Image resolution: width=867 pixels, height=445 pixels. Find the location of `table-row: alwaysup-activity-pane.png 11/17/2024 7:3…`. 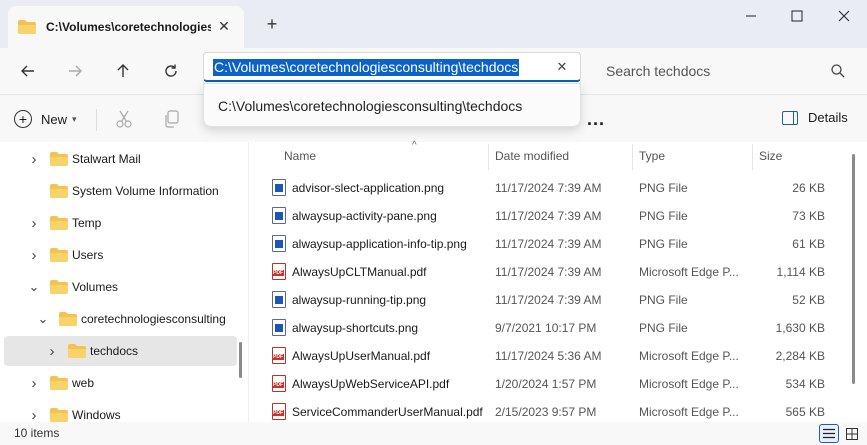

table-row: alwaysup-activity-pane.png 11/17/2024 7:3… is located at coordinates (552, 215).